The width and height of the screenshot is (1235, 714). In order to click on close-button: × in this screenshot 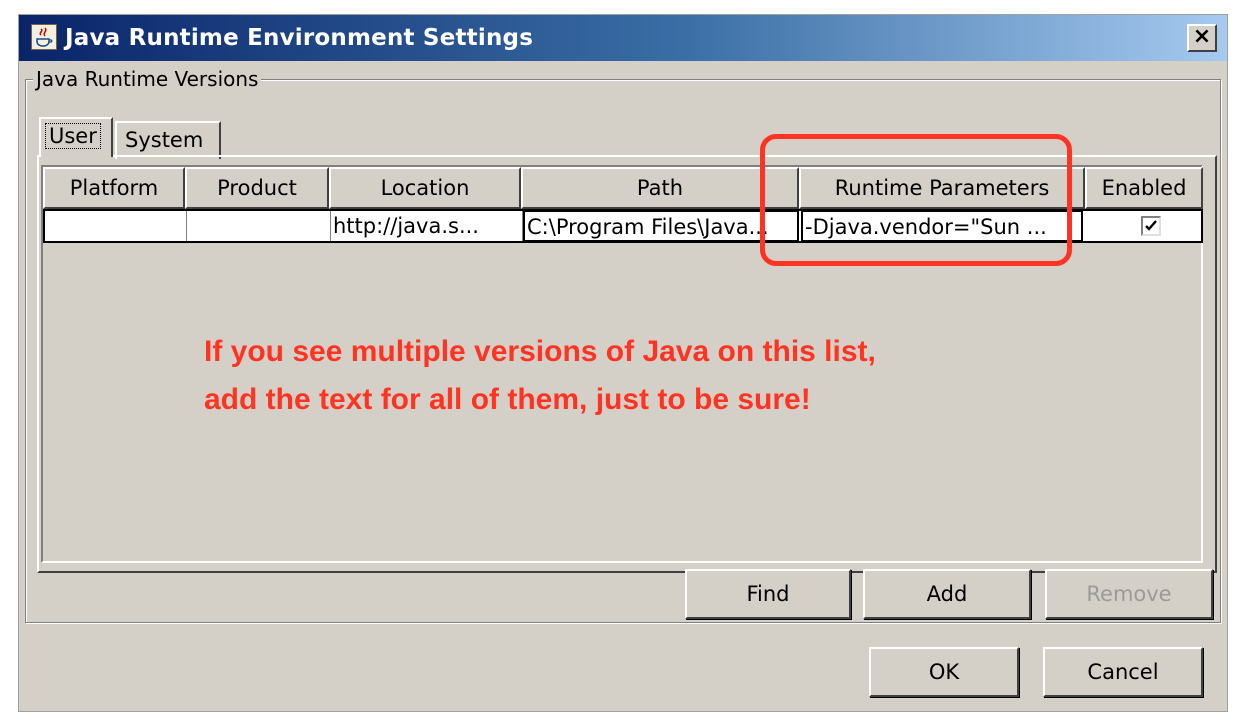, I will do `click(1202, 38)`.